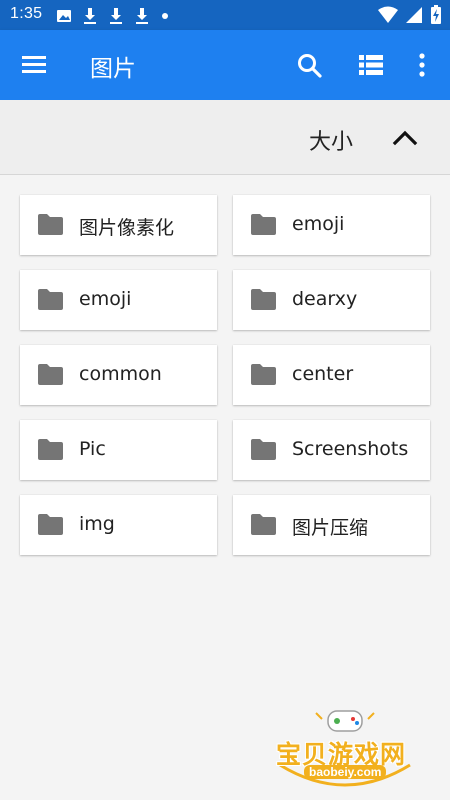 This screenshot has width=450, height=800. I want to click on page-title: 图片, so click(113, 69).